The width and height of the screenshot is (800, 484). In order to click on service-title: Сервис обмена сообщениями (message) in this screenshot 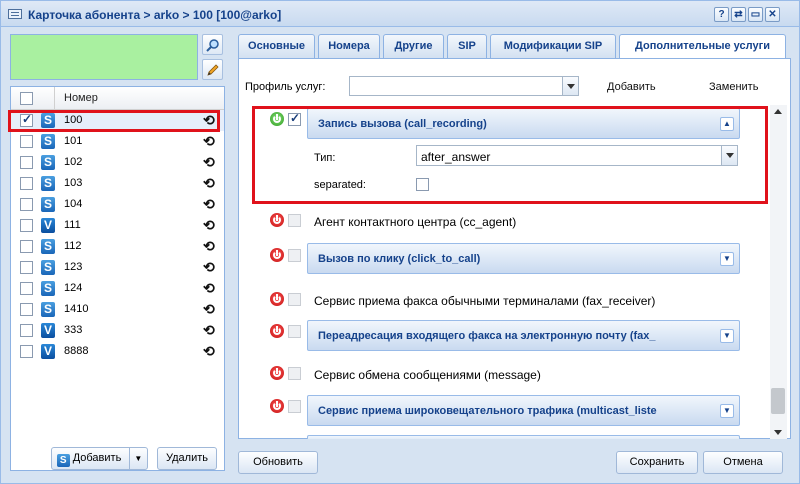, I will do `click(427, 375)`.